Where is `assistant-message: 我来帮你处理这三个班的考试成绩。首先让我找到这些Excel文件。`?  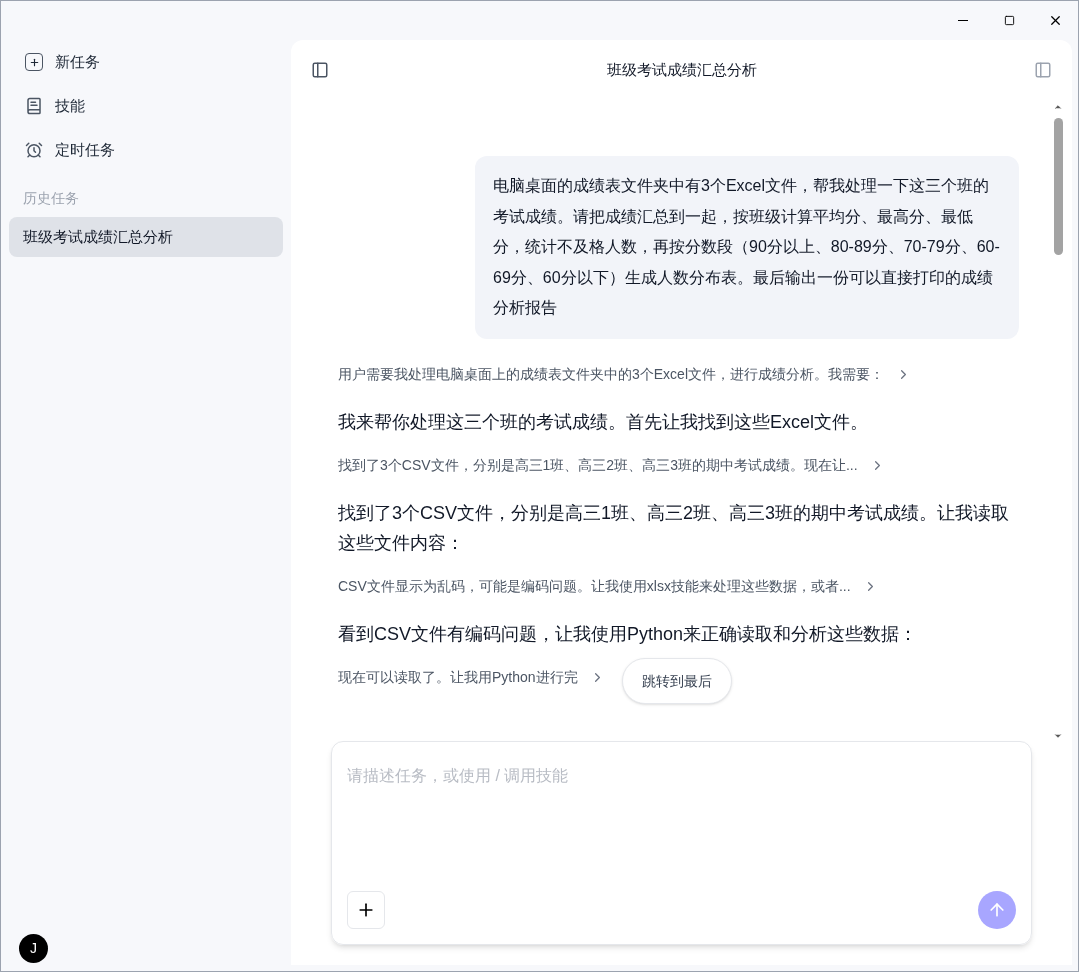
assistant-message: 我来帮你处理这三个班的考试成绩。首先让我找到这些Excel文件。 is located at coordinates (603, 422).